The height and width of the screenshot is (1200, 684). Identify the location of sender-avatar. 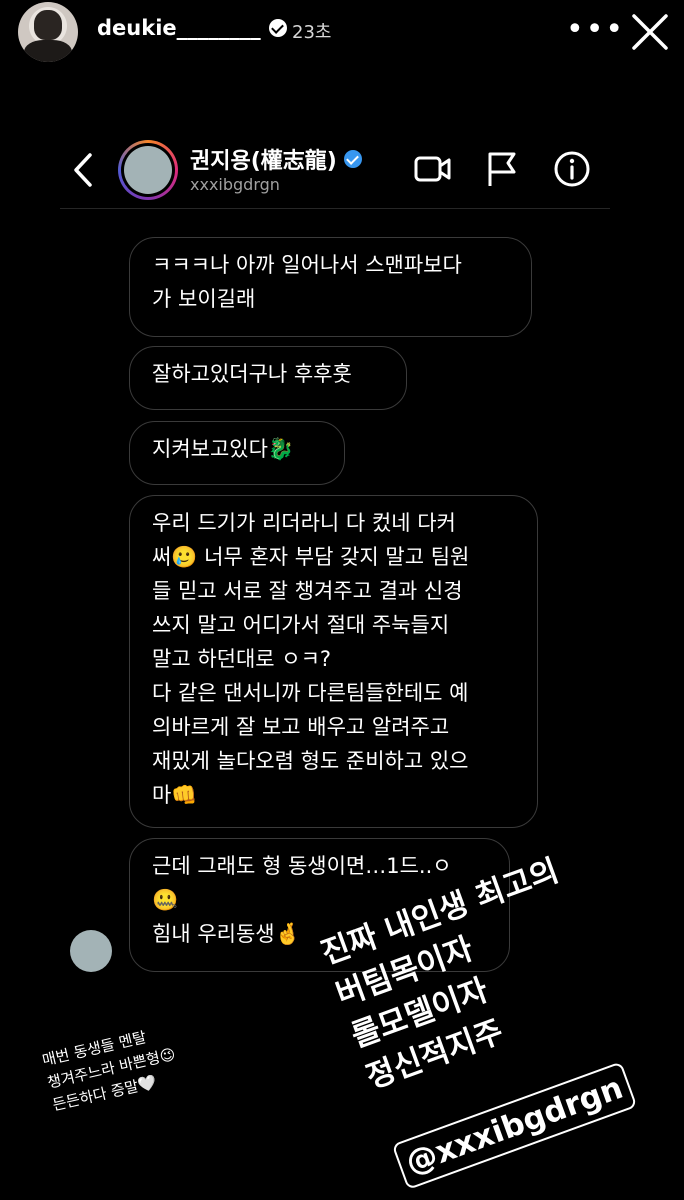
(91, 951).